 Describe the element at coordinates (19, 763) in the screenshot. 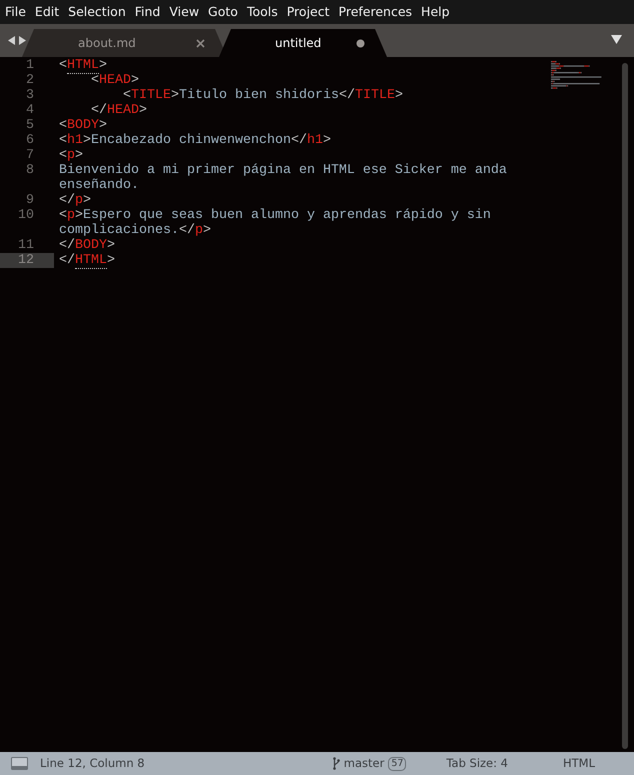

I see `panel-icon` at that location.